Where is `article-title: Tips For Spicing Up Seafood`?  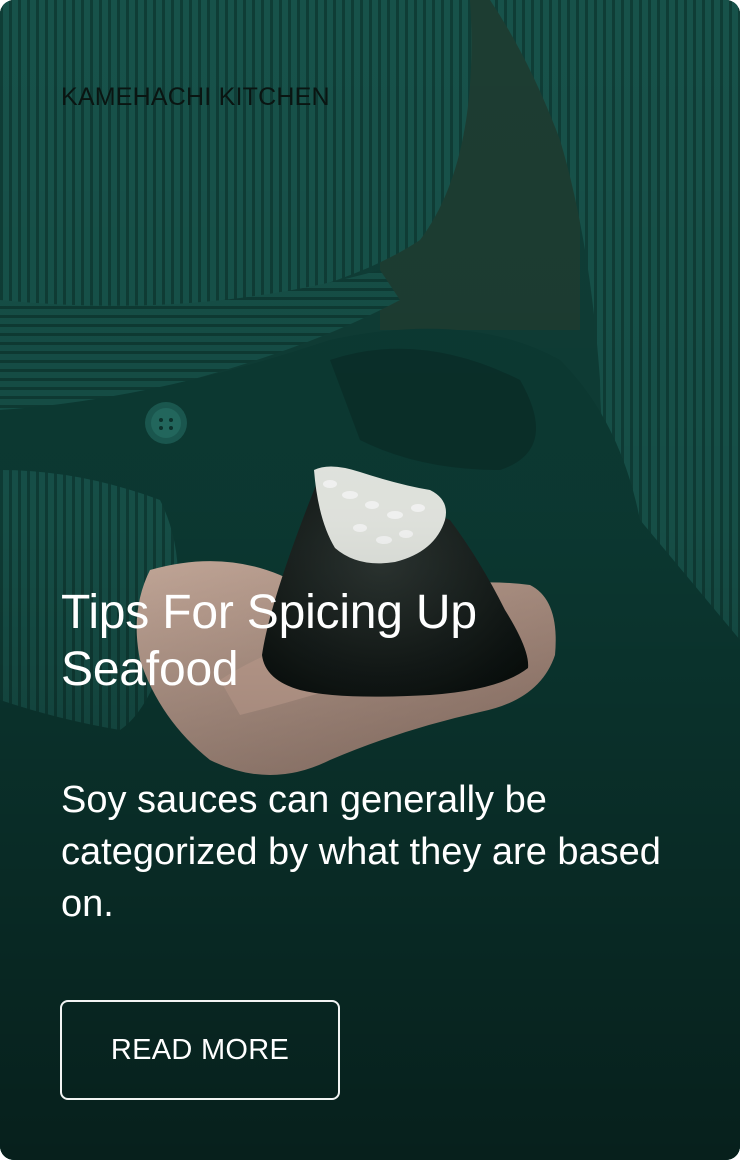
article-title: Tips For Spicing Up Seafood is located at coordinates (269, 641).